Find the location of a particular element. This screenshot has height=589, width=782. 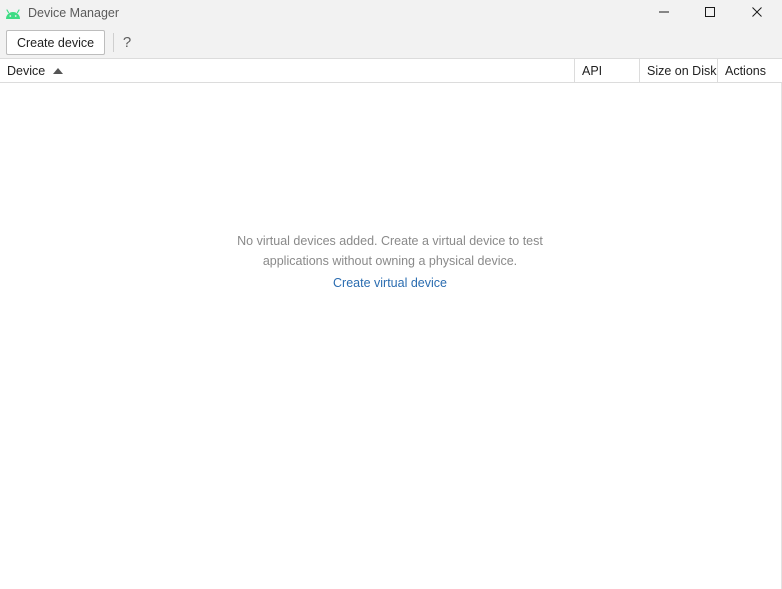

maximize-button is located at coordinates (710, 14).